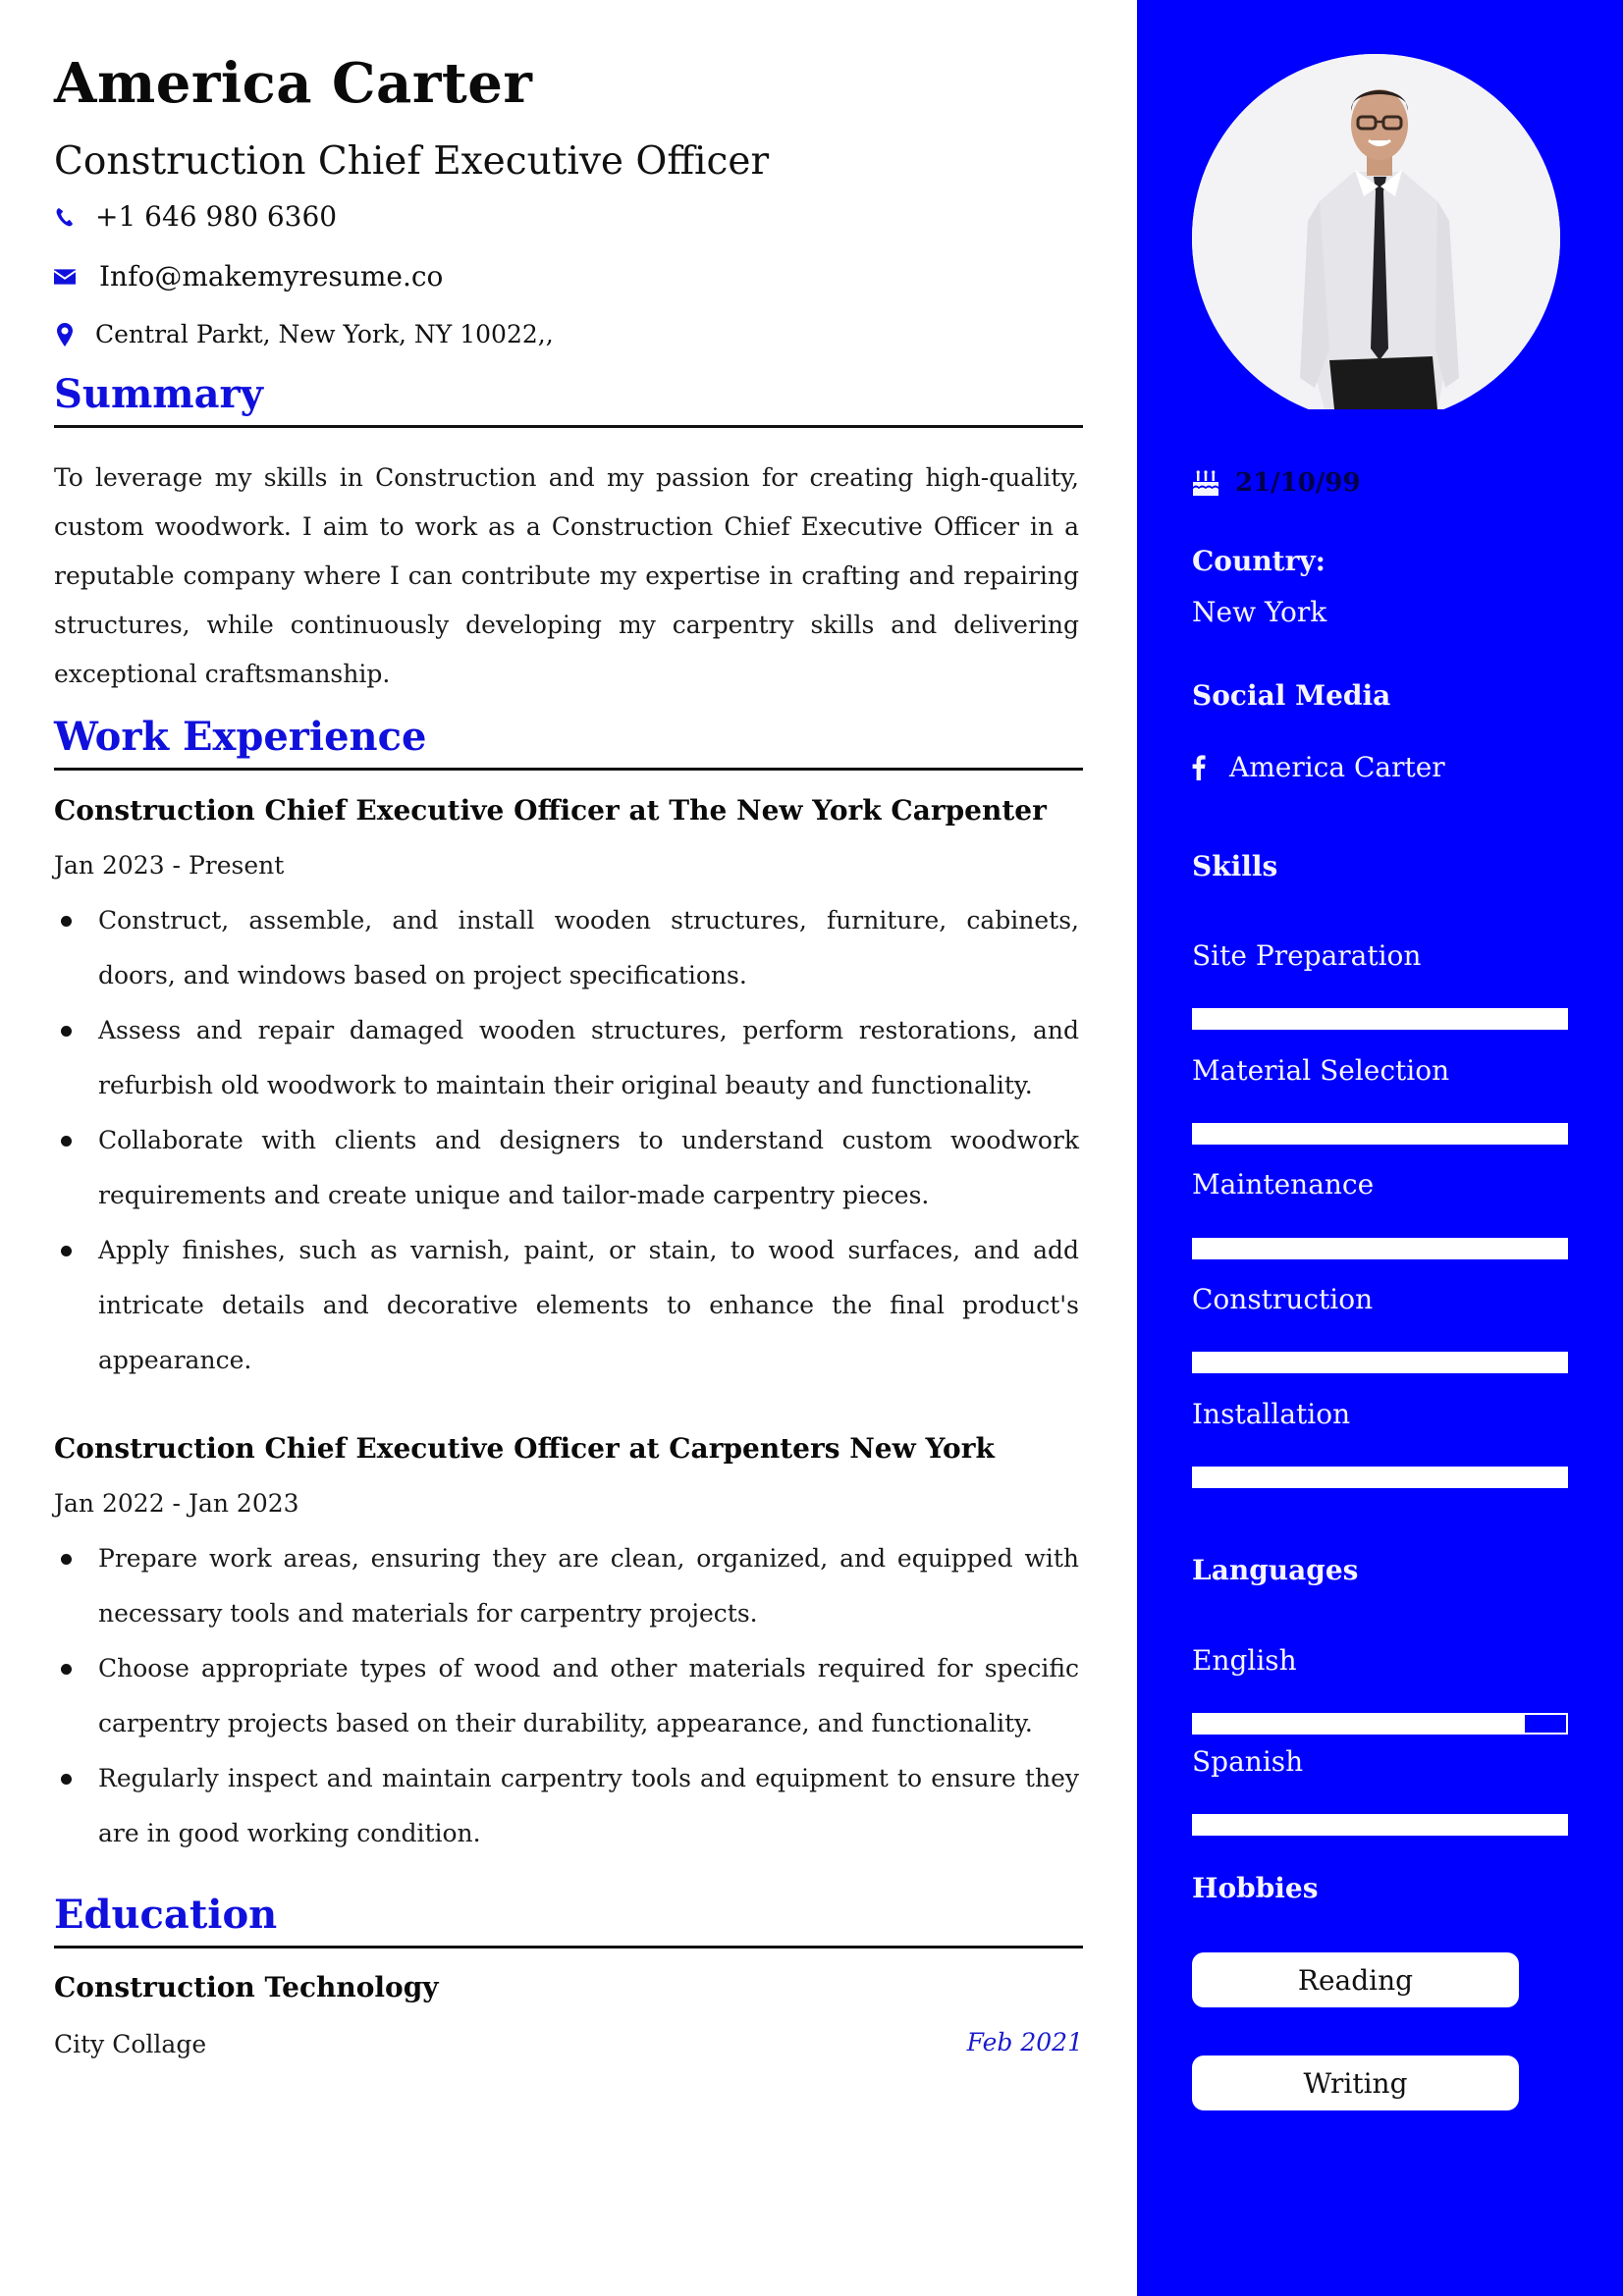  What do you see at coordinates (1244, 1660) in the screenshot?
I see `language-name: English` at bounding box center [1244, 1660].